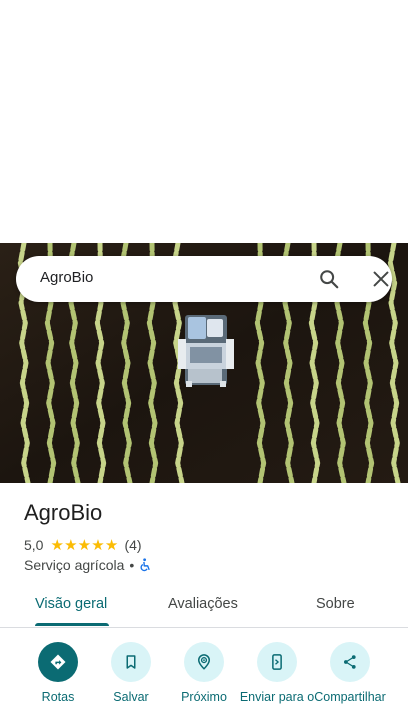  I want to click on share-button: Compartilhar, so click(350, 673).